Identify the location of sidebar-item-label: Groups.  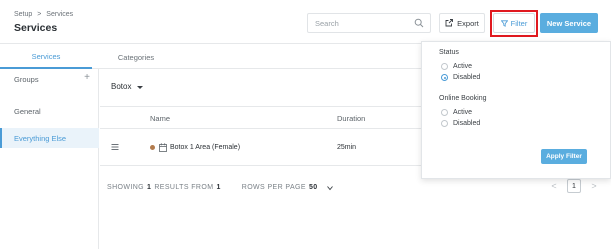
(26, 79).